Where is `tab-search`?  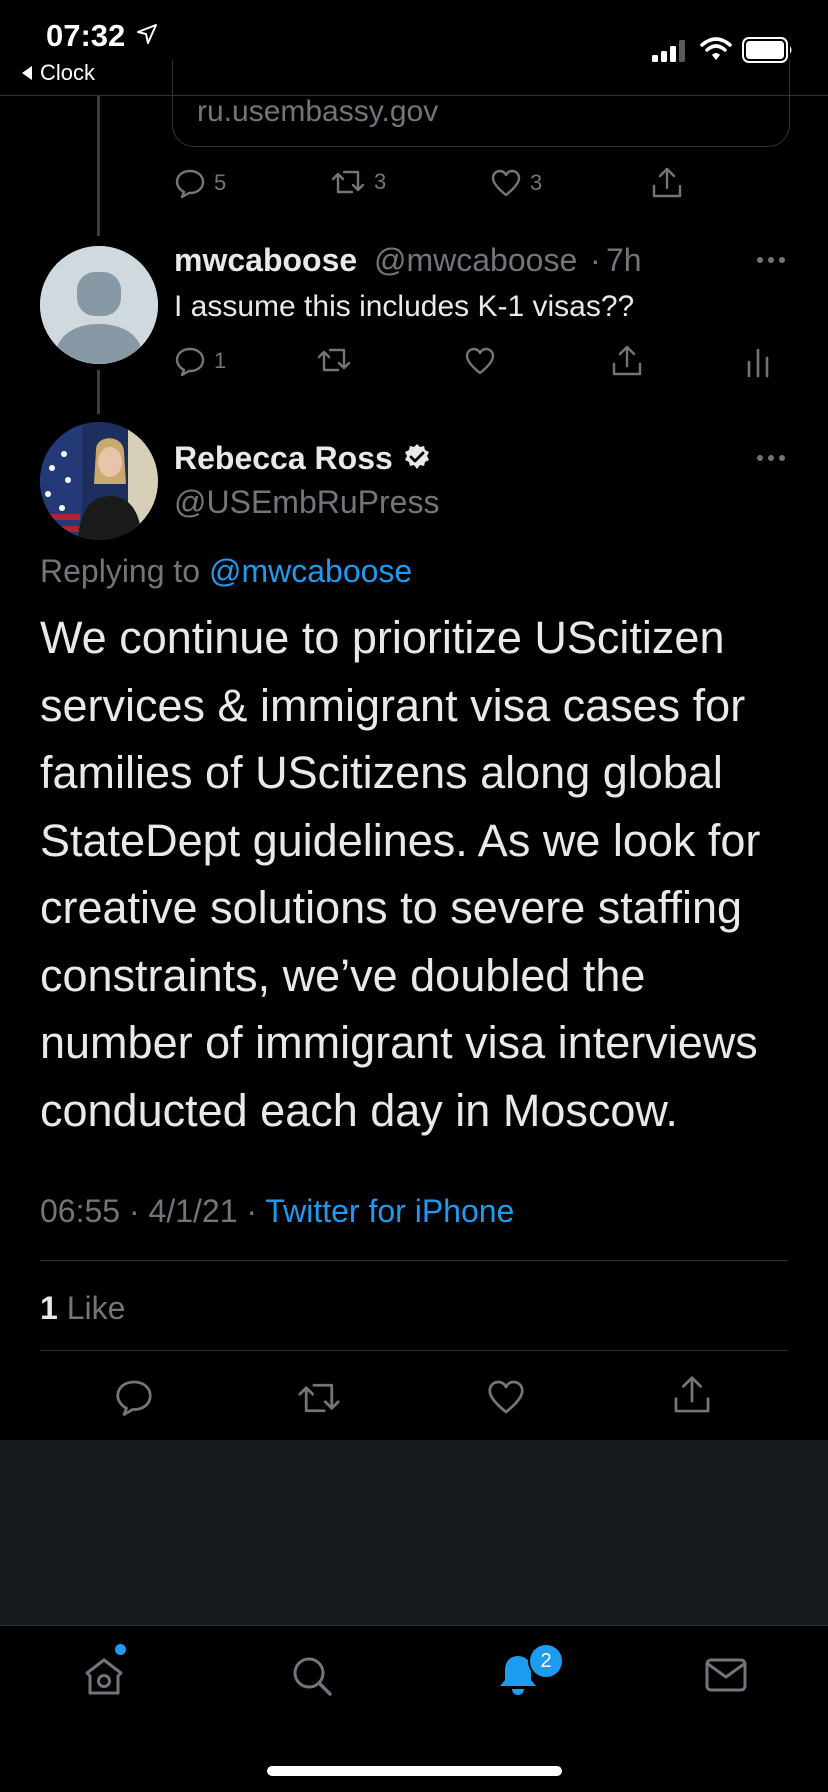 tab-search is located at coordinates (312, 1676).